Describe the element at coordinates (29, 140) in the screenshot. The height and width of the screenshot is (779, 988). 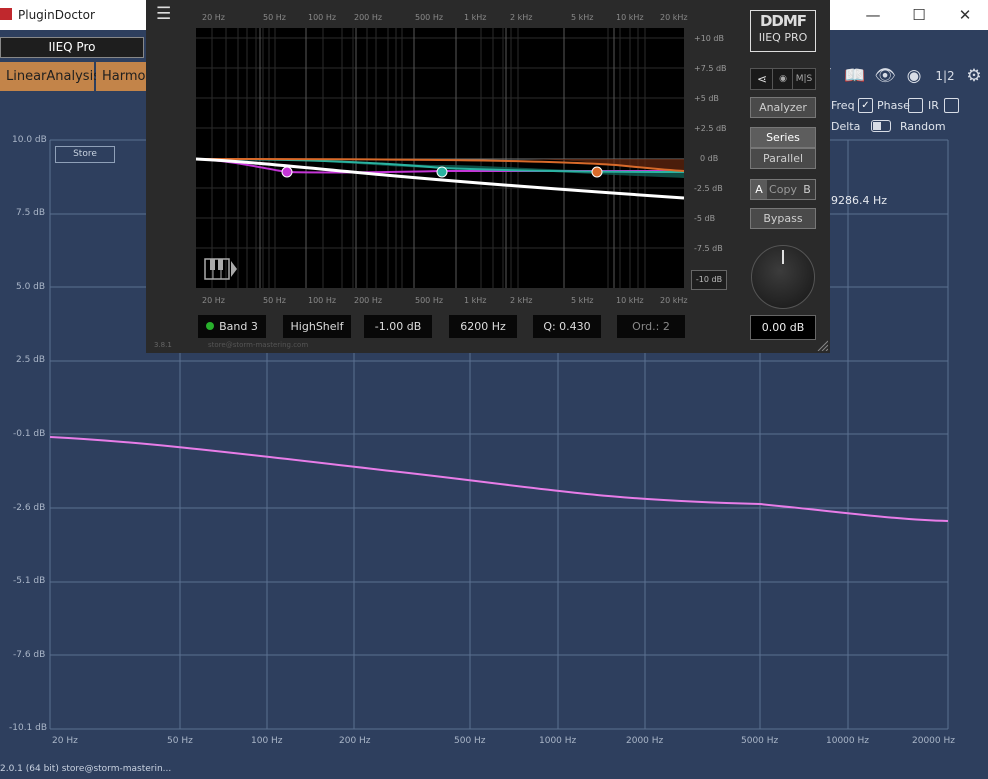
I see `y-tick-label: 10.0 dB` at that location.